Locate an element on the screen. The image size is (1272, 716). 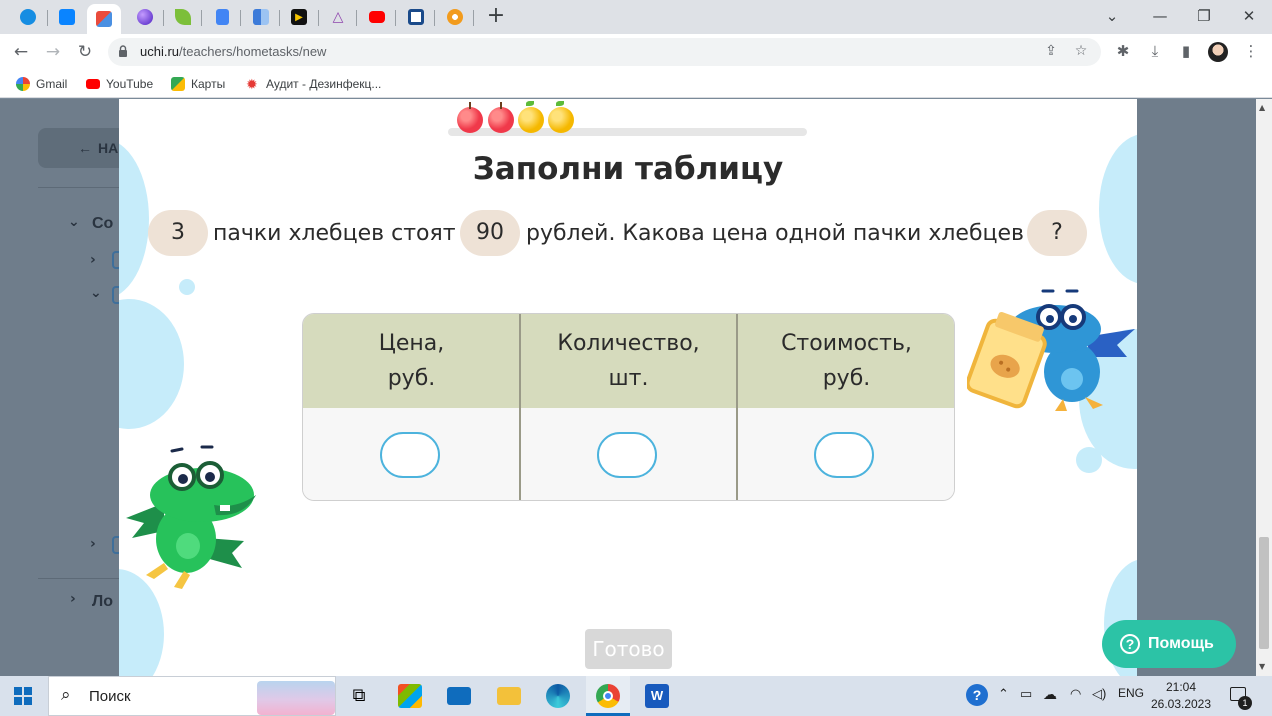
orange-wheel-icon is located at coordinates (455, 17).